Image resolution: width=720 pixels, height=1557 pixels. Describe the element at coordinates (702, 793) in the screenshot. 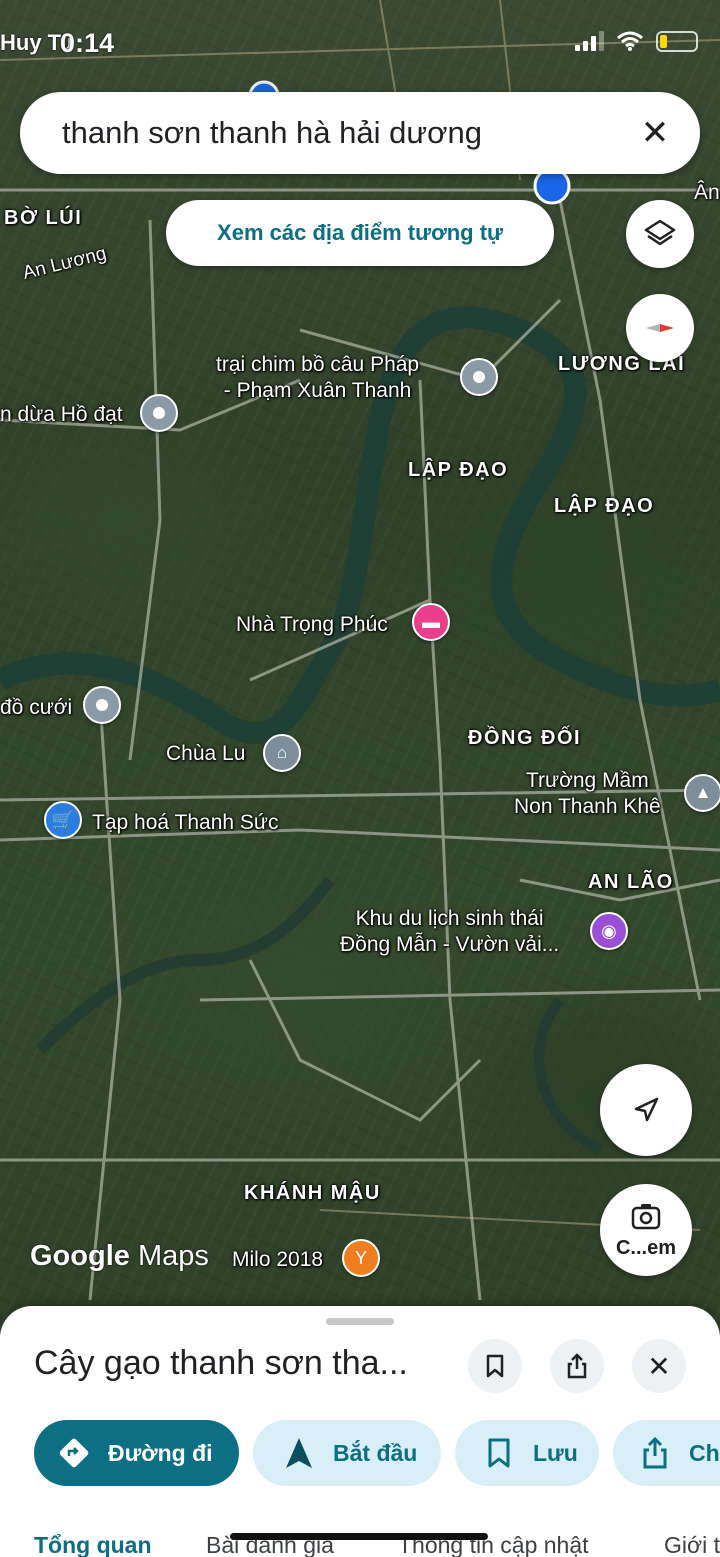

I see `school-icon: ▲` at that location.